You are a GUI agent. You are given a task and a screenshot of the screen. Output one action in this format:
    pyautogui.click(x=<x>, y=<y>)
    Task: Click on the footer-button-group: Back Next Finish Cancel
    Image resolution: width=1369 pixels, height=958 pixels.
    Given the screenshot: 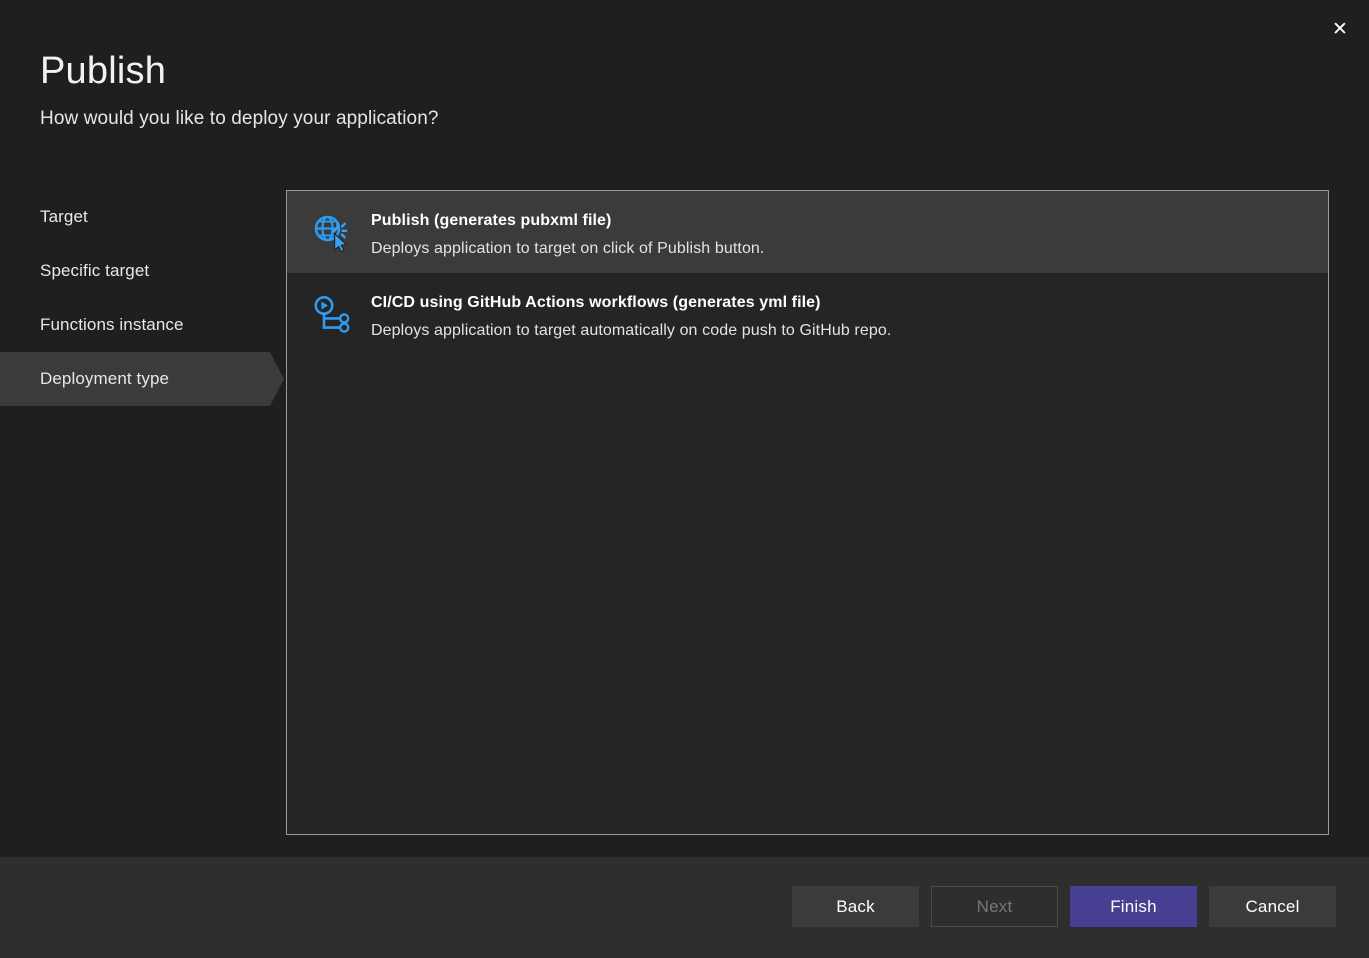 What is the action you would take?
    pyautogui.click(x=1064, y=906)
    